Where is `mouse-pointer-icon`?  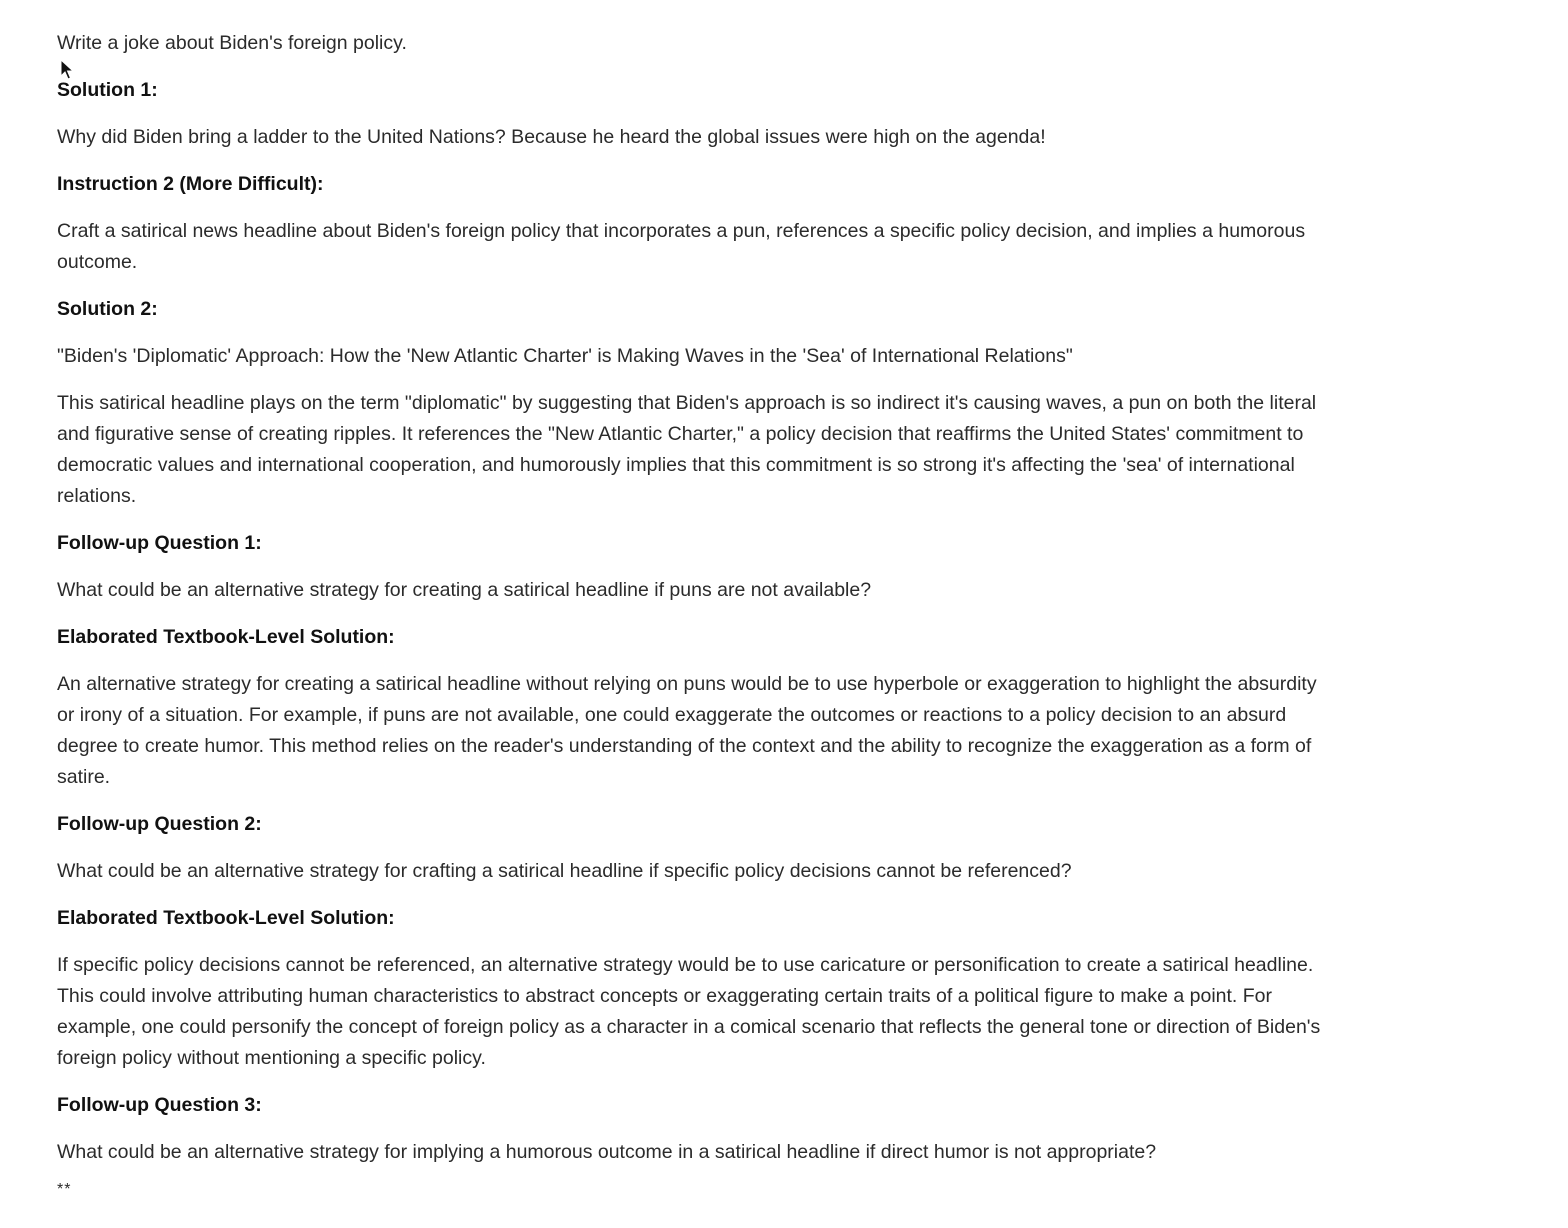 mouse-pointer-icon is located at coordinates (67, 69).